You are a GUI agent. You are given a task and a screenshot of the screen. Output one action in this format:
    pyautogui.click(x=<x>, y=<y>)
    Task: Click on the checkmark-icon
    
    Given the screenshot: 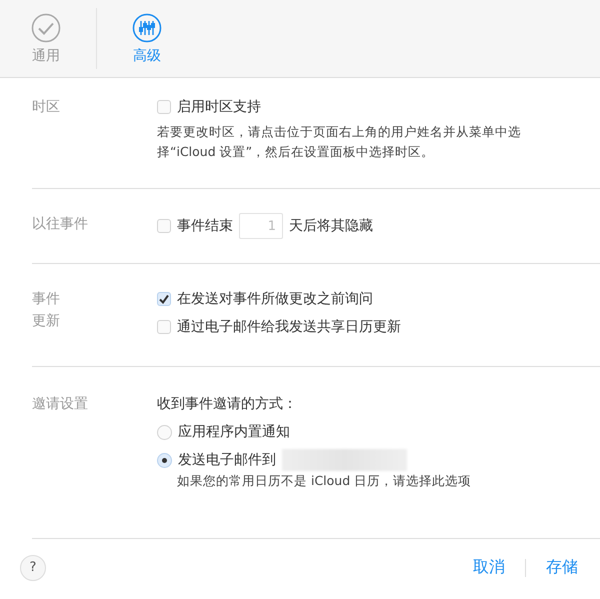 What is the action you would take?
    pyautogui.click(x=46, y=27)
    